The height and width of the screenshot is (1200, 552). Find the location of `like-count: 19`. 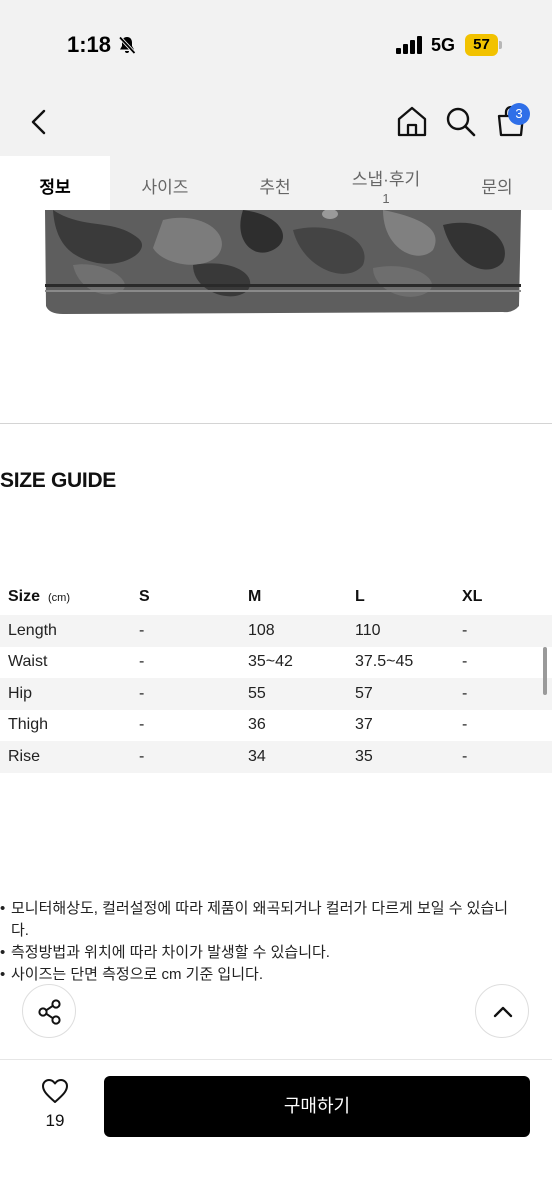

like-count: 19 is located at coordinates (55, 1120).